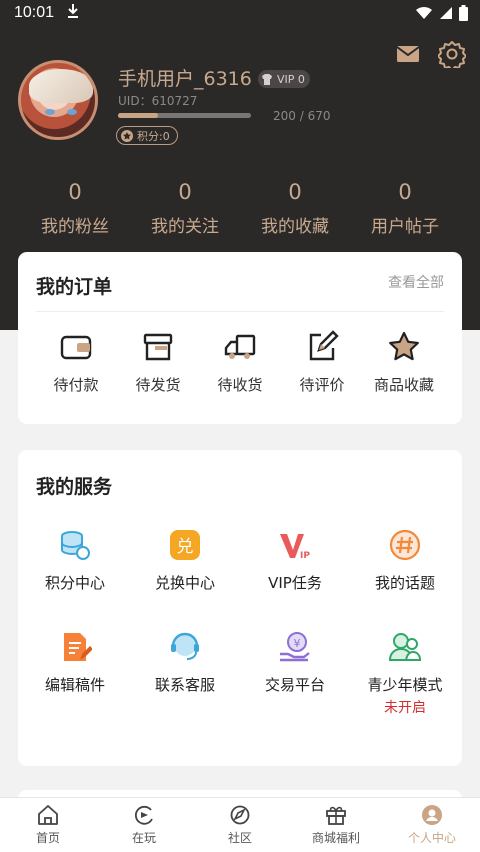  Describe the element at coordinates (295, 583) in the screenshot. I see `service-label: VIP任务` at that location.